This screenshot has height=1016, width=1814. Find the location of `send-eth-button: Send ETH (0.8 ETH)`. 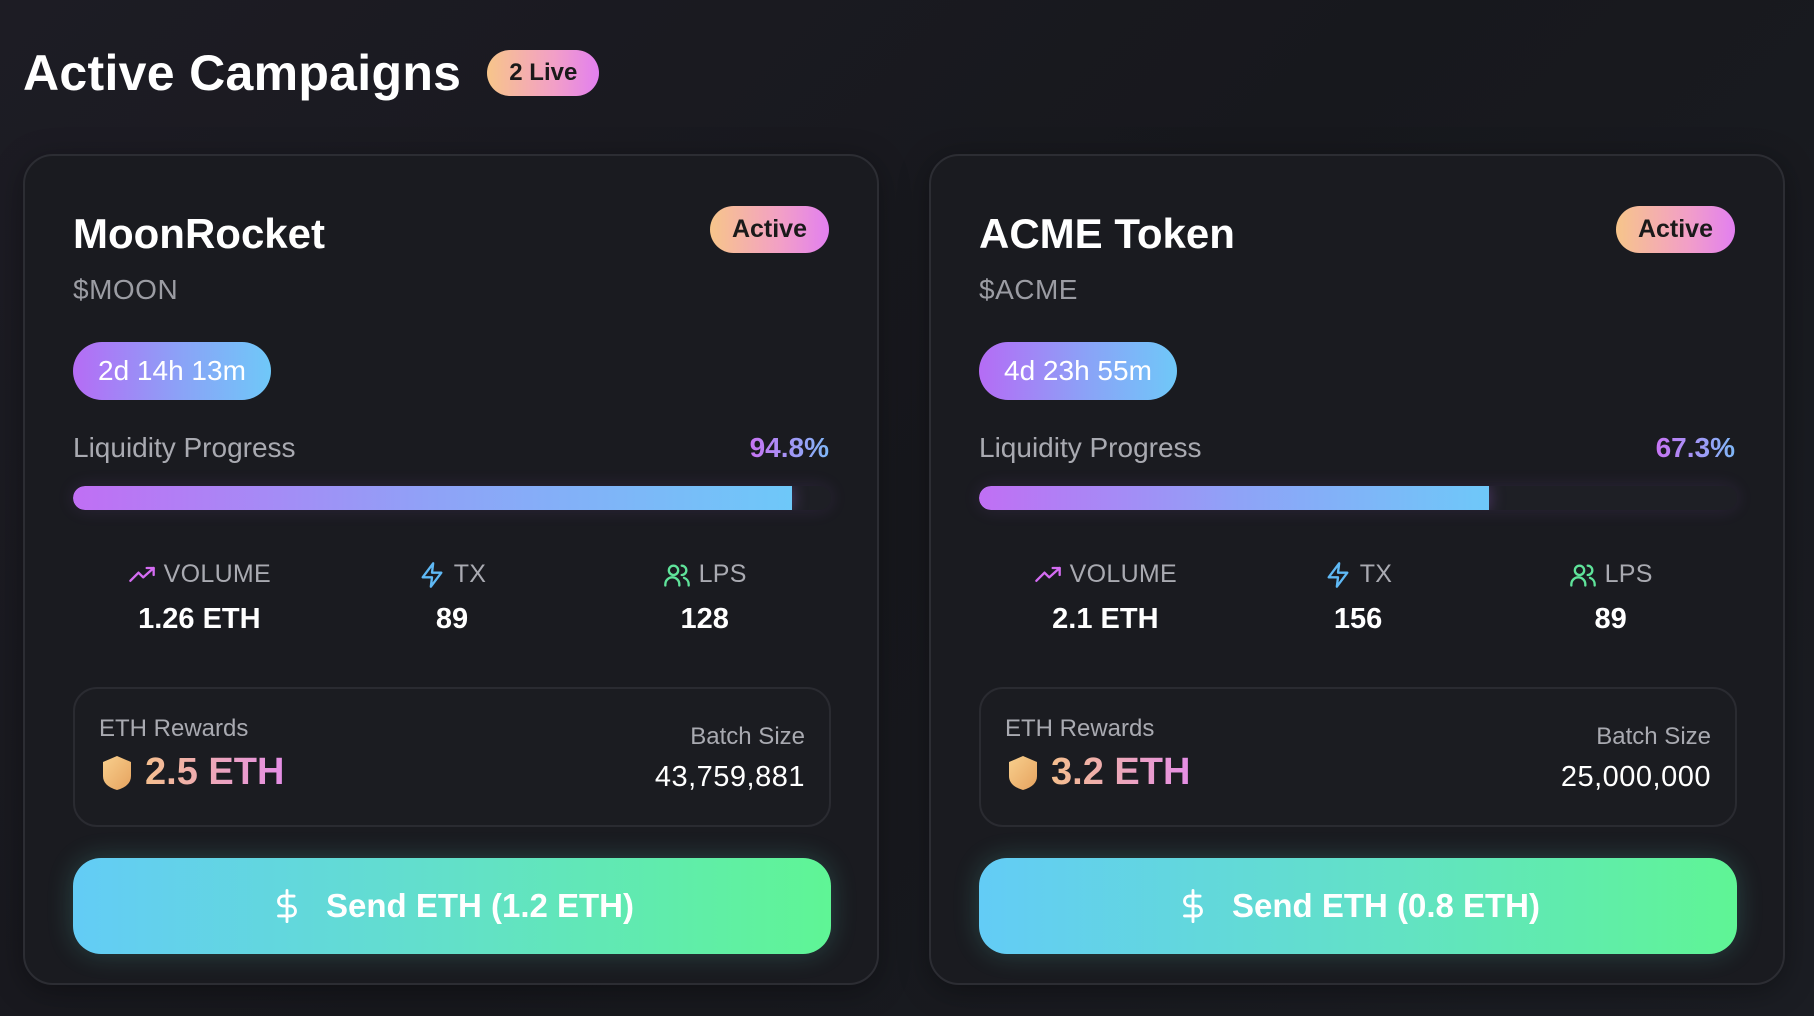

send-eth-button: Send ETH (0.8 ETH) is located at coordinates (1358, 906).